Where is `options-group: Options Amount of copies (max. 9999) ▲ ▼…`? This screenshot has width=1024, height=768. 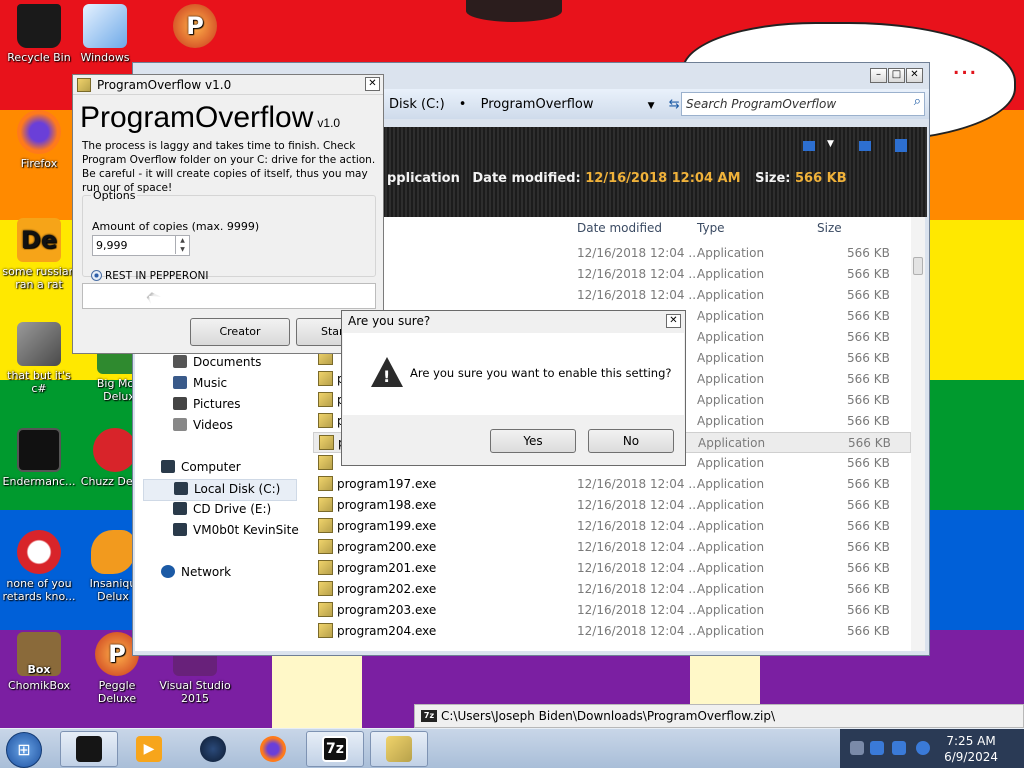 options-group: Options Amount of copies (max. 9999) ▲ ▼… is located at coordinates (229, 235).